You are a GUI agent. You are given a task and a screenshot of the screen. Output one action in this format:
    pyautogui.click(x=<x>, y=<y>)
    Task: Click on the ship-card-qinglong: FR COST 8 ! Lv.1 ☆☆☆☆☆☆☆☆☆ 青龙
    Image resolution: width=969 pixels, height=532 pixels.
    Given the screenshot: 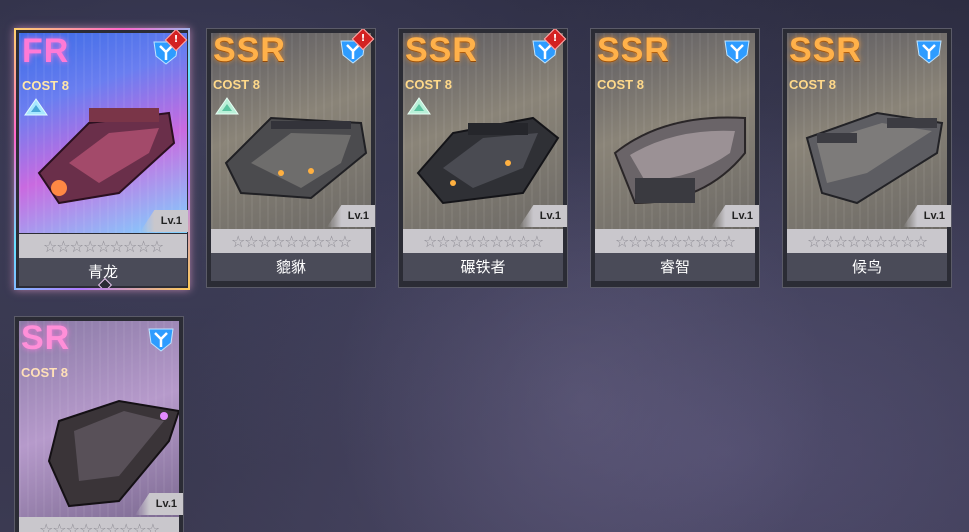 What is the action you would take?
    pyautogui.click(x=102, y=159)
    